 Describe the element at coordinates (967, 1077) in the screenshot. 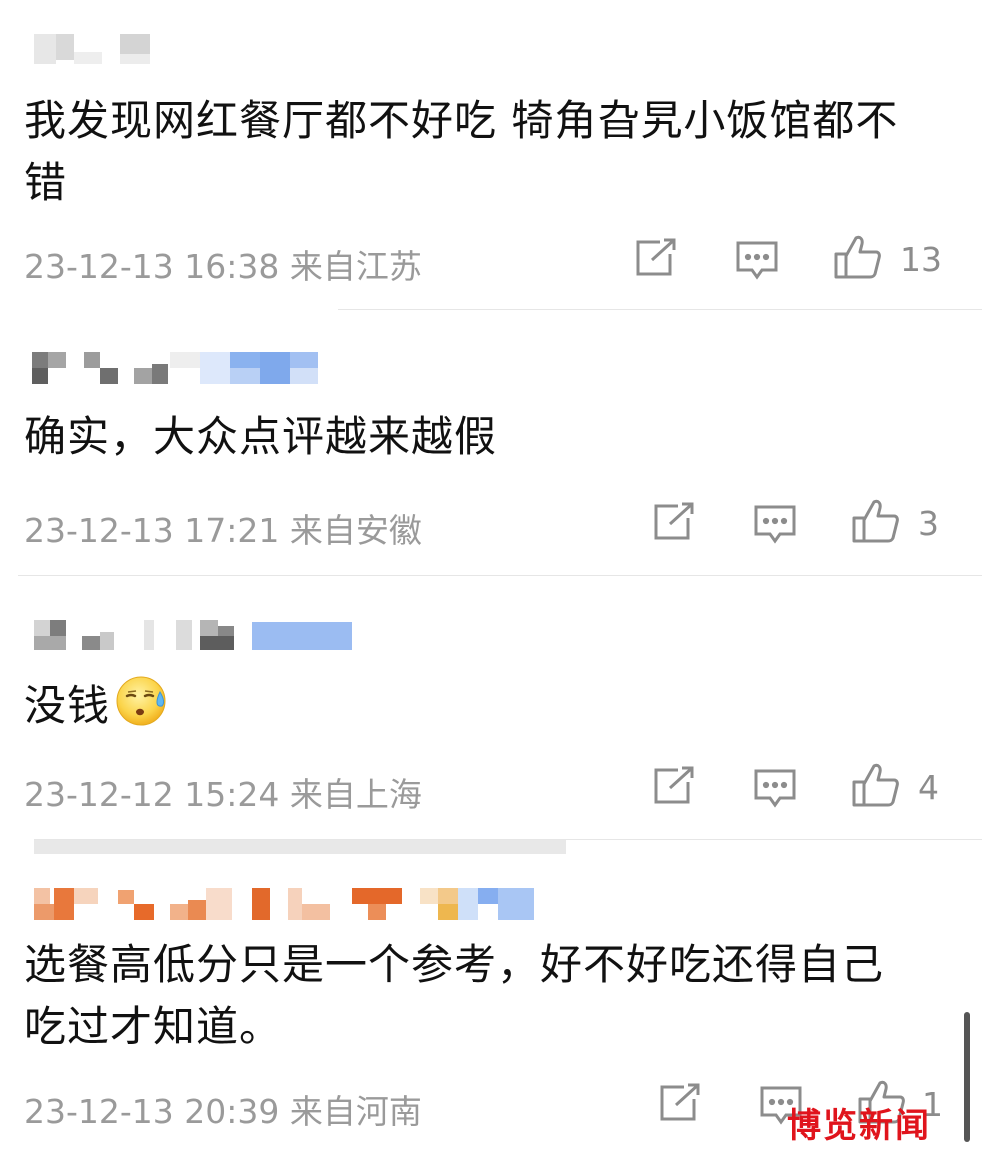

I see `scrollbar` at that location.